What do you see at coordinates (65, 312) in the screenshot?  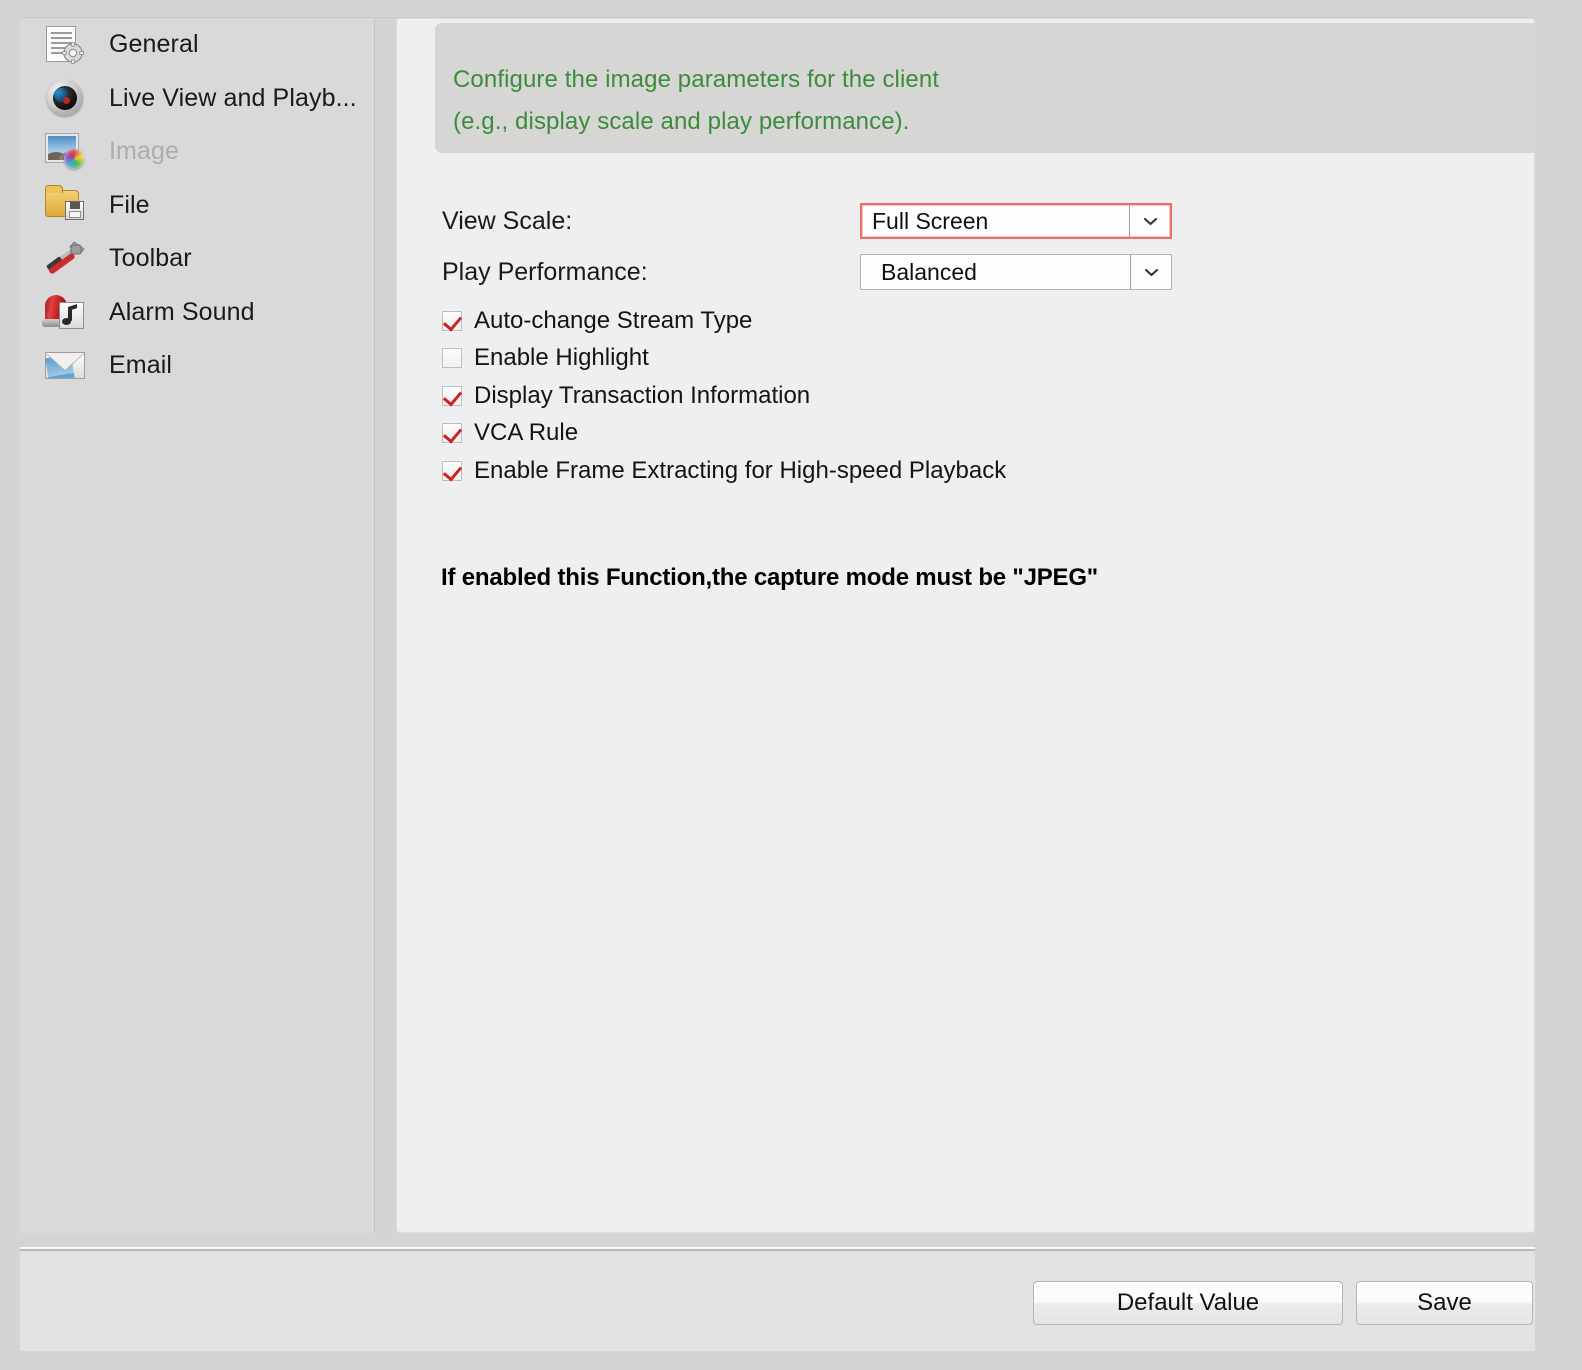 I see `siren-note-icon` at bounding box center [65, 312].